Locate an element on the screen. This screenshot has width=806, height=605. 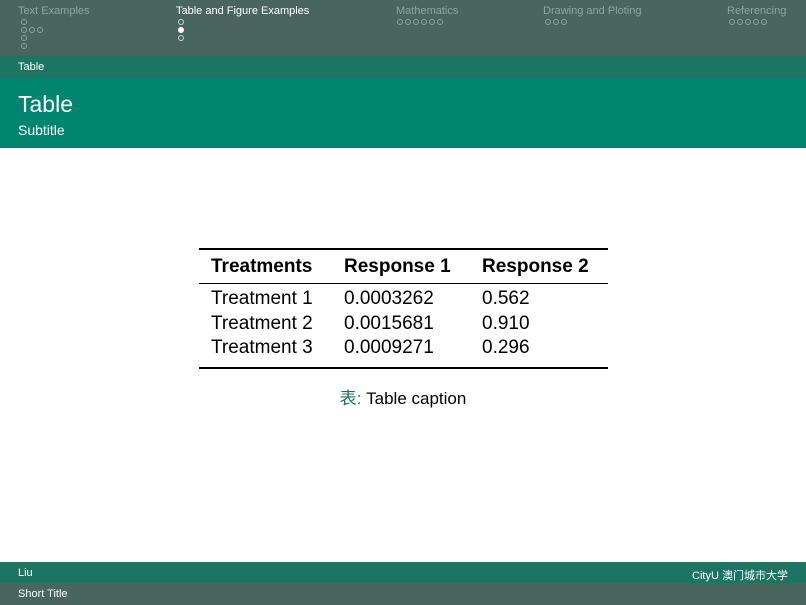
table-caption: 表: Table caption is located at coordinates (403, 396).